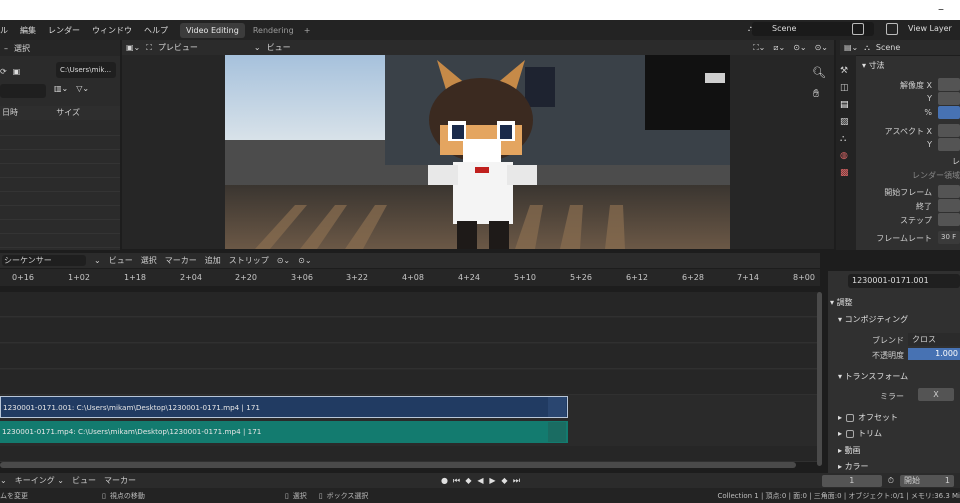 This screenshot has width=960, height=503. Describe the element at coordinates (853, 466) in the screenshot. I see `color-section-header: ▸ カラー` at that location.